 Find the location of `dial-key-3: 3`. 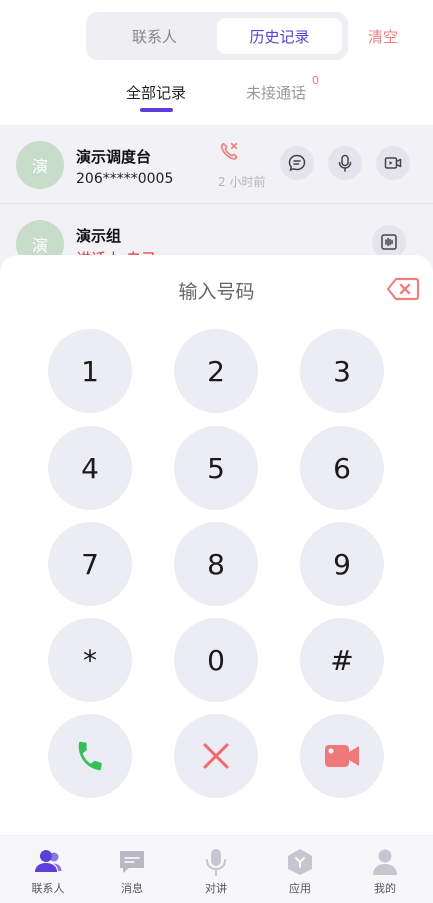

dial-key-3: 3 is located at coordinates (342, 371).